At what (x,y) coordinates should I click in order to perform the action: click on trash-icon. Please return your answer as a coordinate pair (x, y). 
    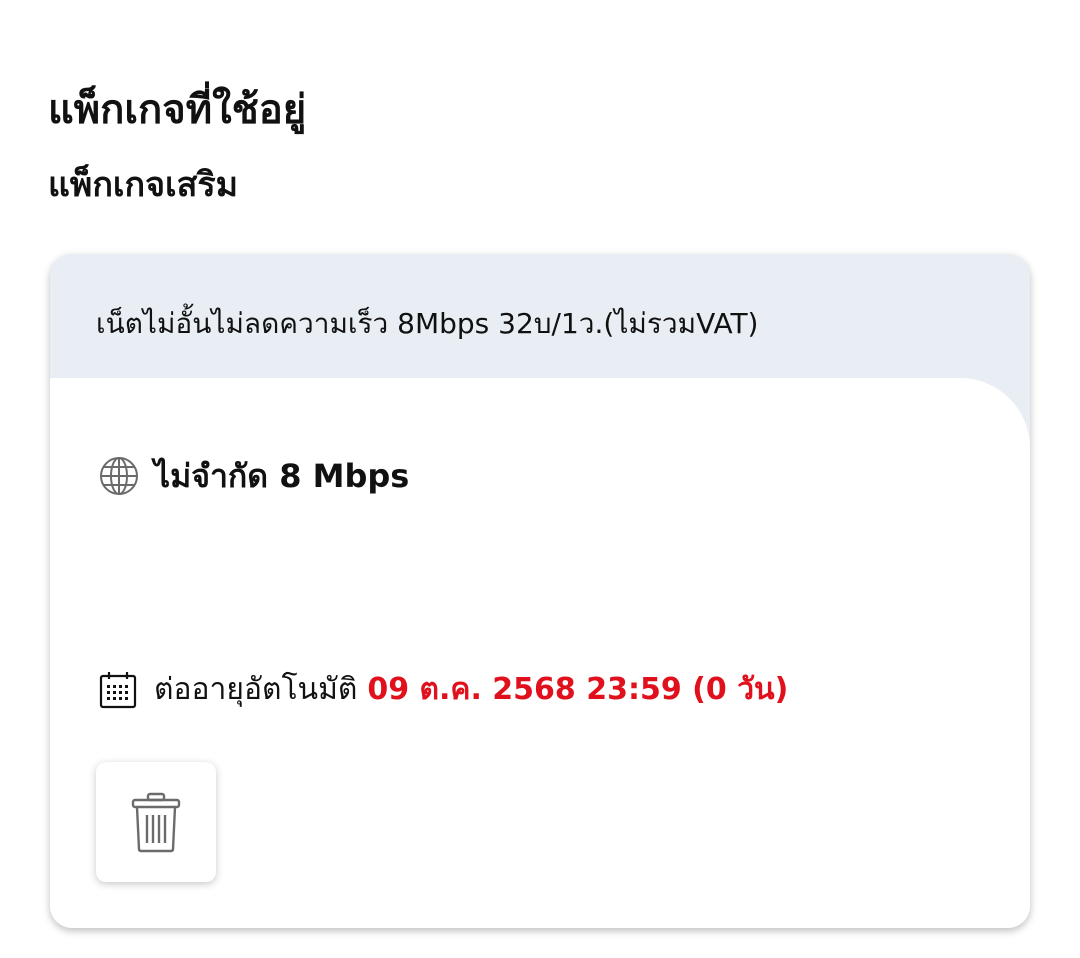
    Looking at the image, I should click on (156, 822).